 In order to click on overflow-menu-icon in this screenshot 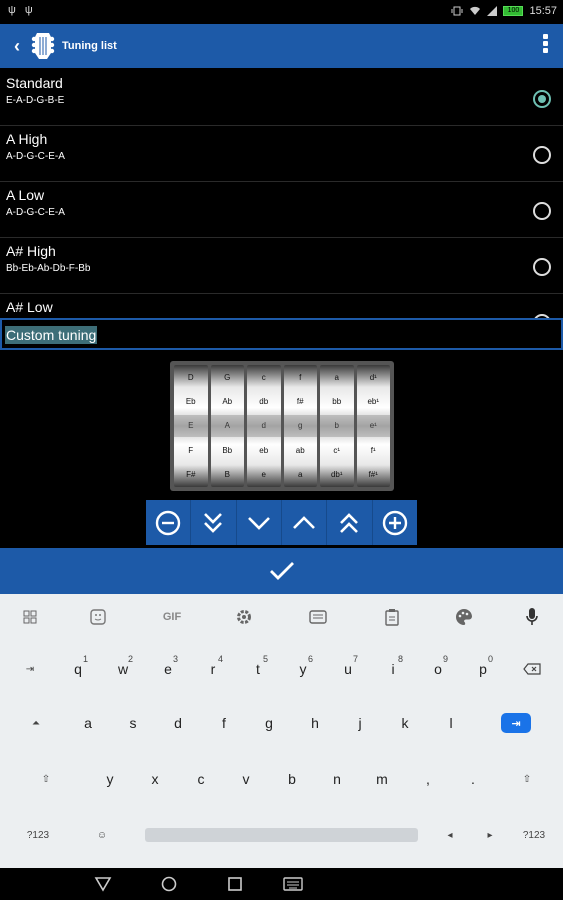, I will do `click(546, 44)`.